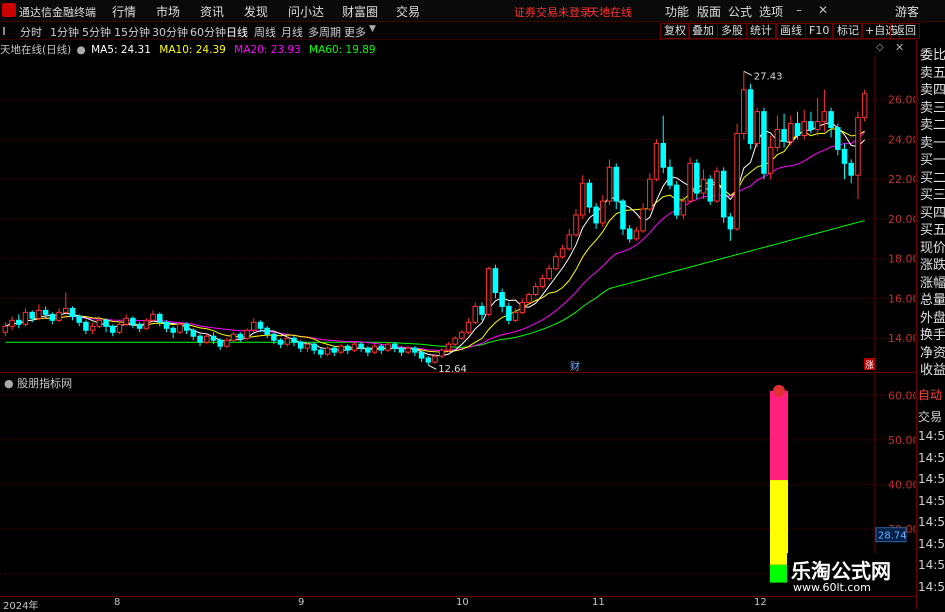 The image size is (945, 612). Describe the element at coordinates (932, 263) in the screenshot. I see `quote-field-label: 涨跌` at that location.